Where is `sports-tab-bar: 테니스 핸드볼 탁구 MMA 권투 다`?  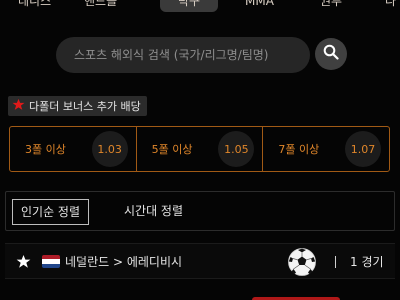
sports-tab-bar: 테니스 핸드볼 탁구 MMA 권투 다 is located at coordinates (200, 6).